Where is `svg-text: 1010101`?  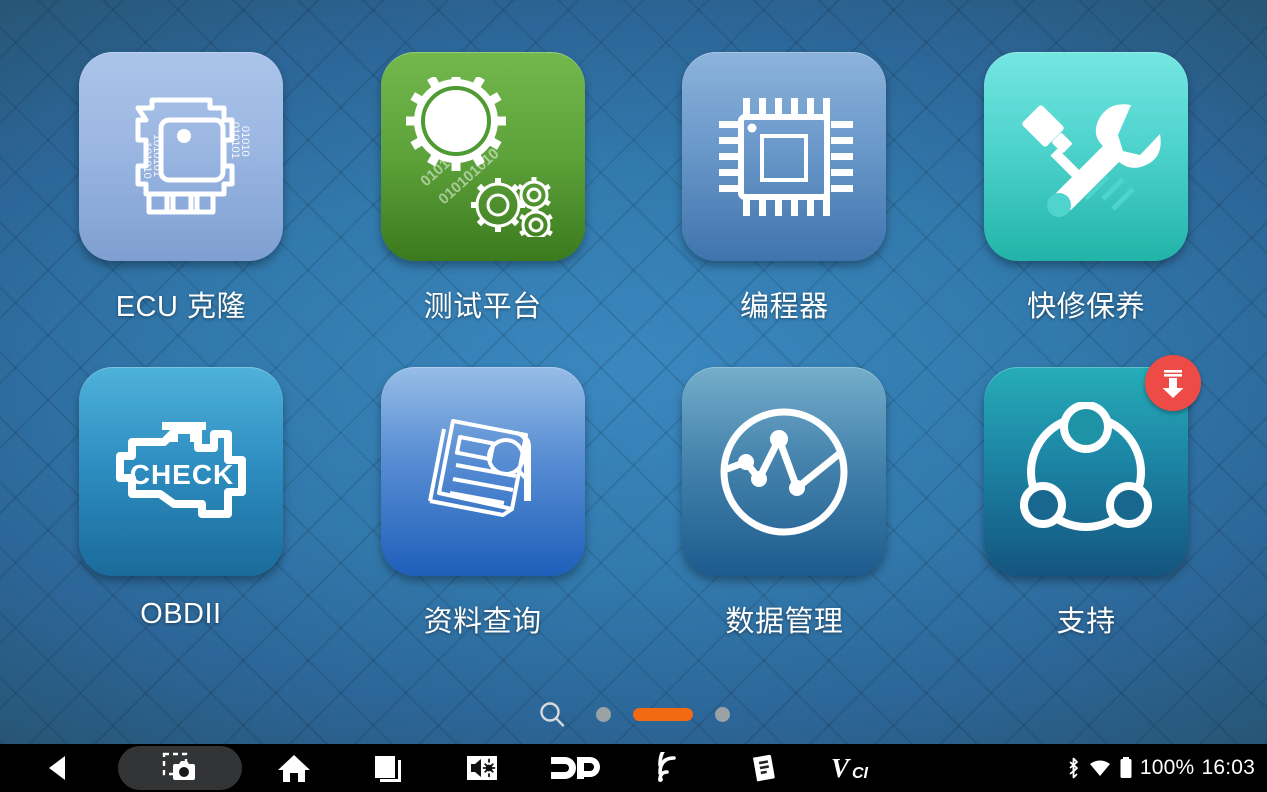 svg-text: 1010101 is located at coordinates (157, 155).